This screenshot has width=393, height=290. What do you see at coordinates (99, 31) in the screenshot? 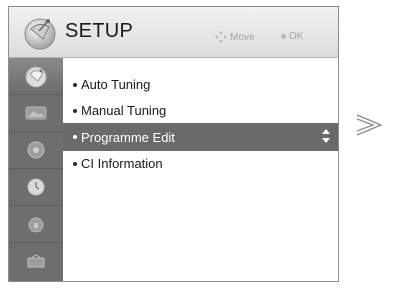
I see `page-title: SETUP` at bounding box center [99, 31].